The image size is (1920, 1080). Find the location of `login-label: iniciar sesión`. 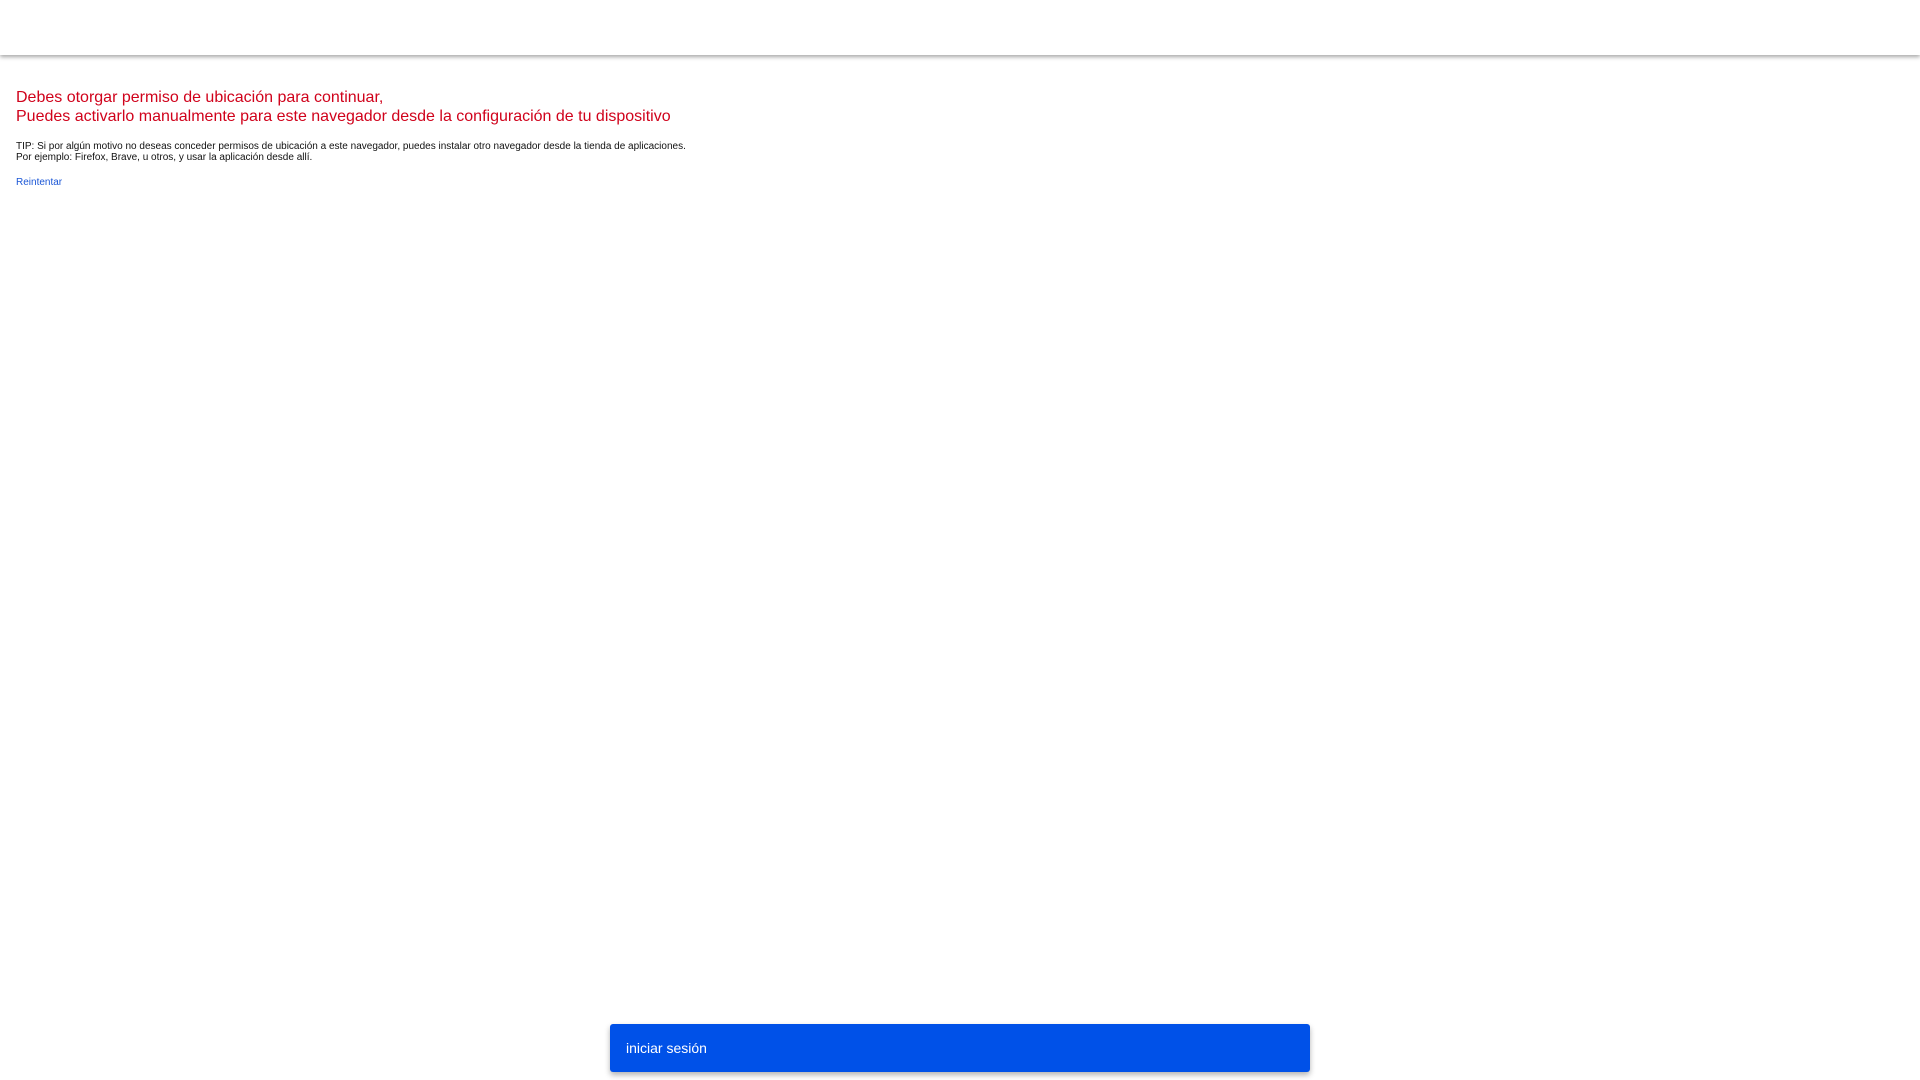

login-label: iniciar sesión is located at coordinates (666, 1048).